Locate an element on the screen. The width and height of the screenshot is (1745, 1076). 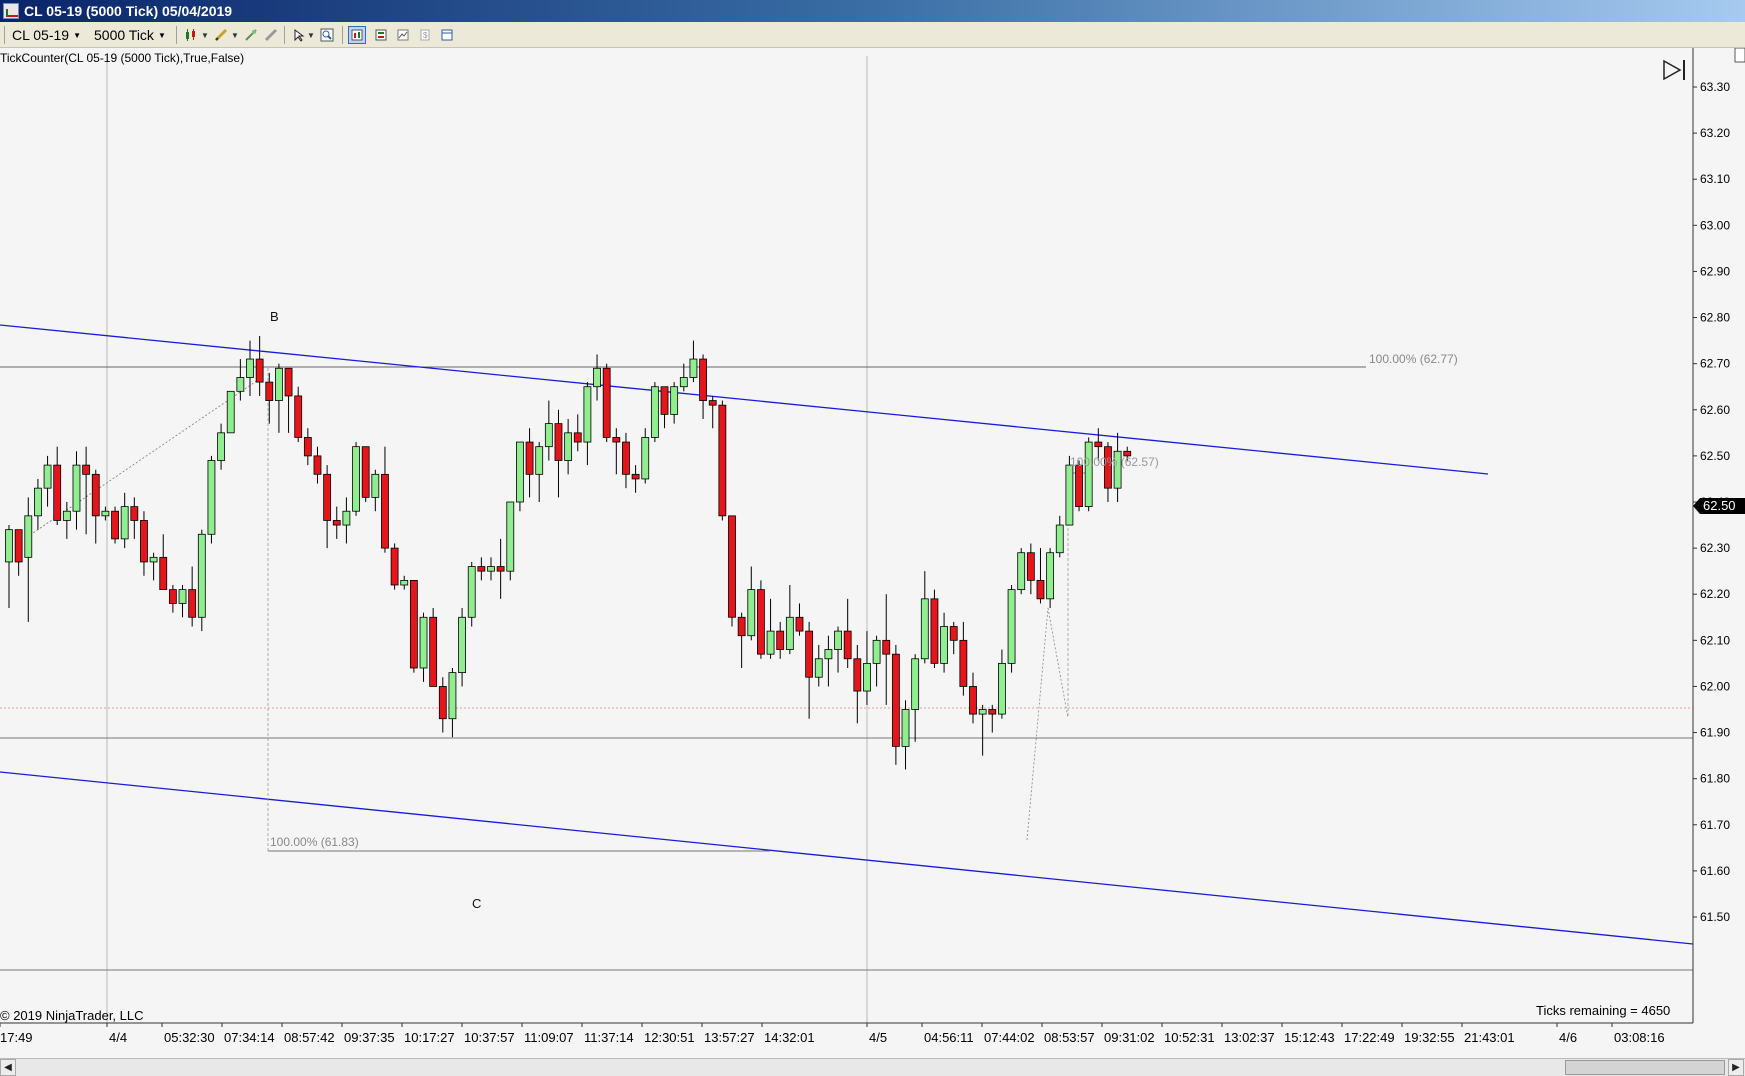
copyright-text: © 2019 NinjaTrader, LLC is located at coordinates (72, 1015).